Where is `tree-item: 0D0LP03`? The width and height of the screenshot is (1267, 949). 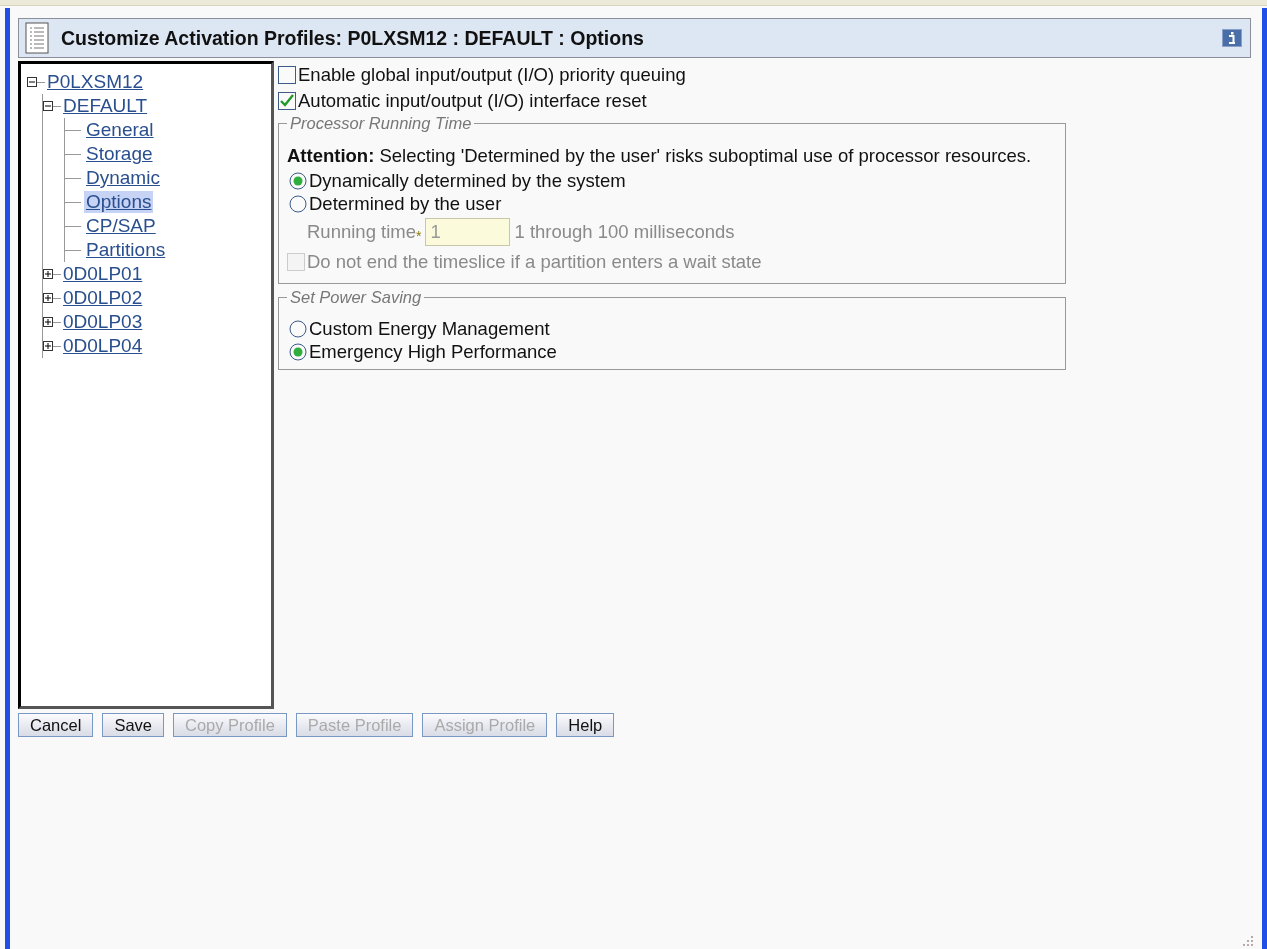 tree-item: 0D0LP03 is located at coordinates (103, 322).